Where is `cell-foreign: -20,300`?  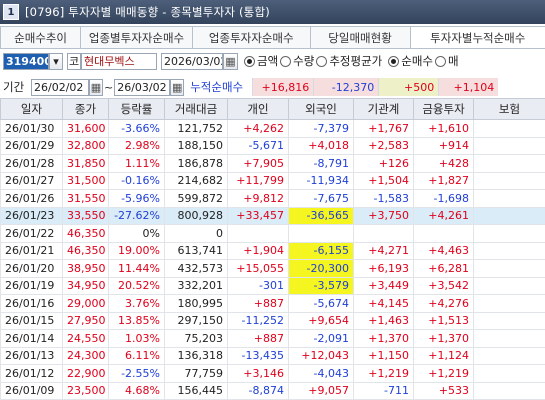
cell-foreign: -20,300 is located at coordinates (321, 268).